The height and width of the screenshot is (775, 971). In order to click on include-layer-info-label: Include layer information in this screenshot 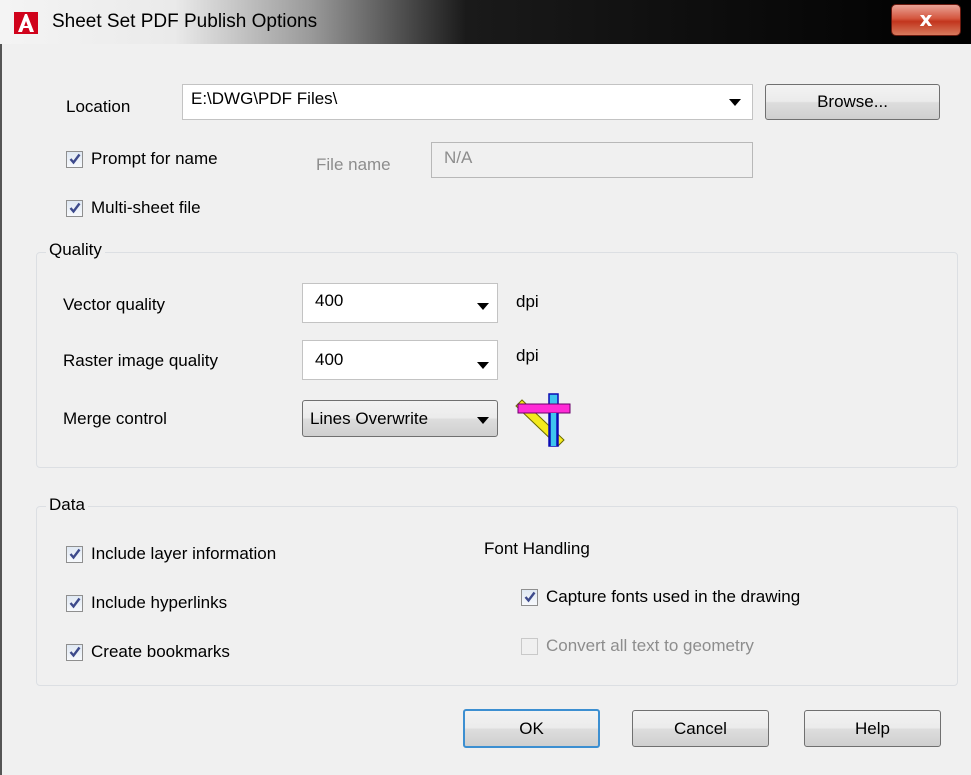, I will do `click(183, 554)`.